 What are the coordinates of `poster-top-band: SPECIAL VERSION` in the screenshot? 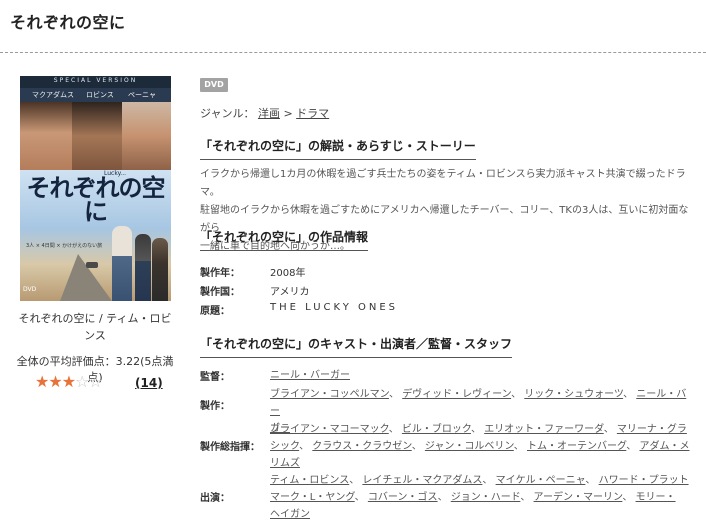 It's located at (95, 82).